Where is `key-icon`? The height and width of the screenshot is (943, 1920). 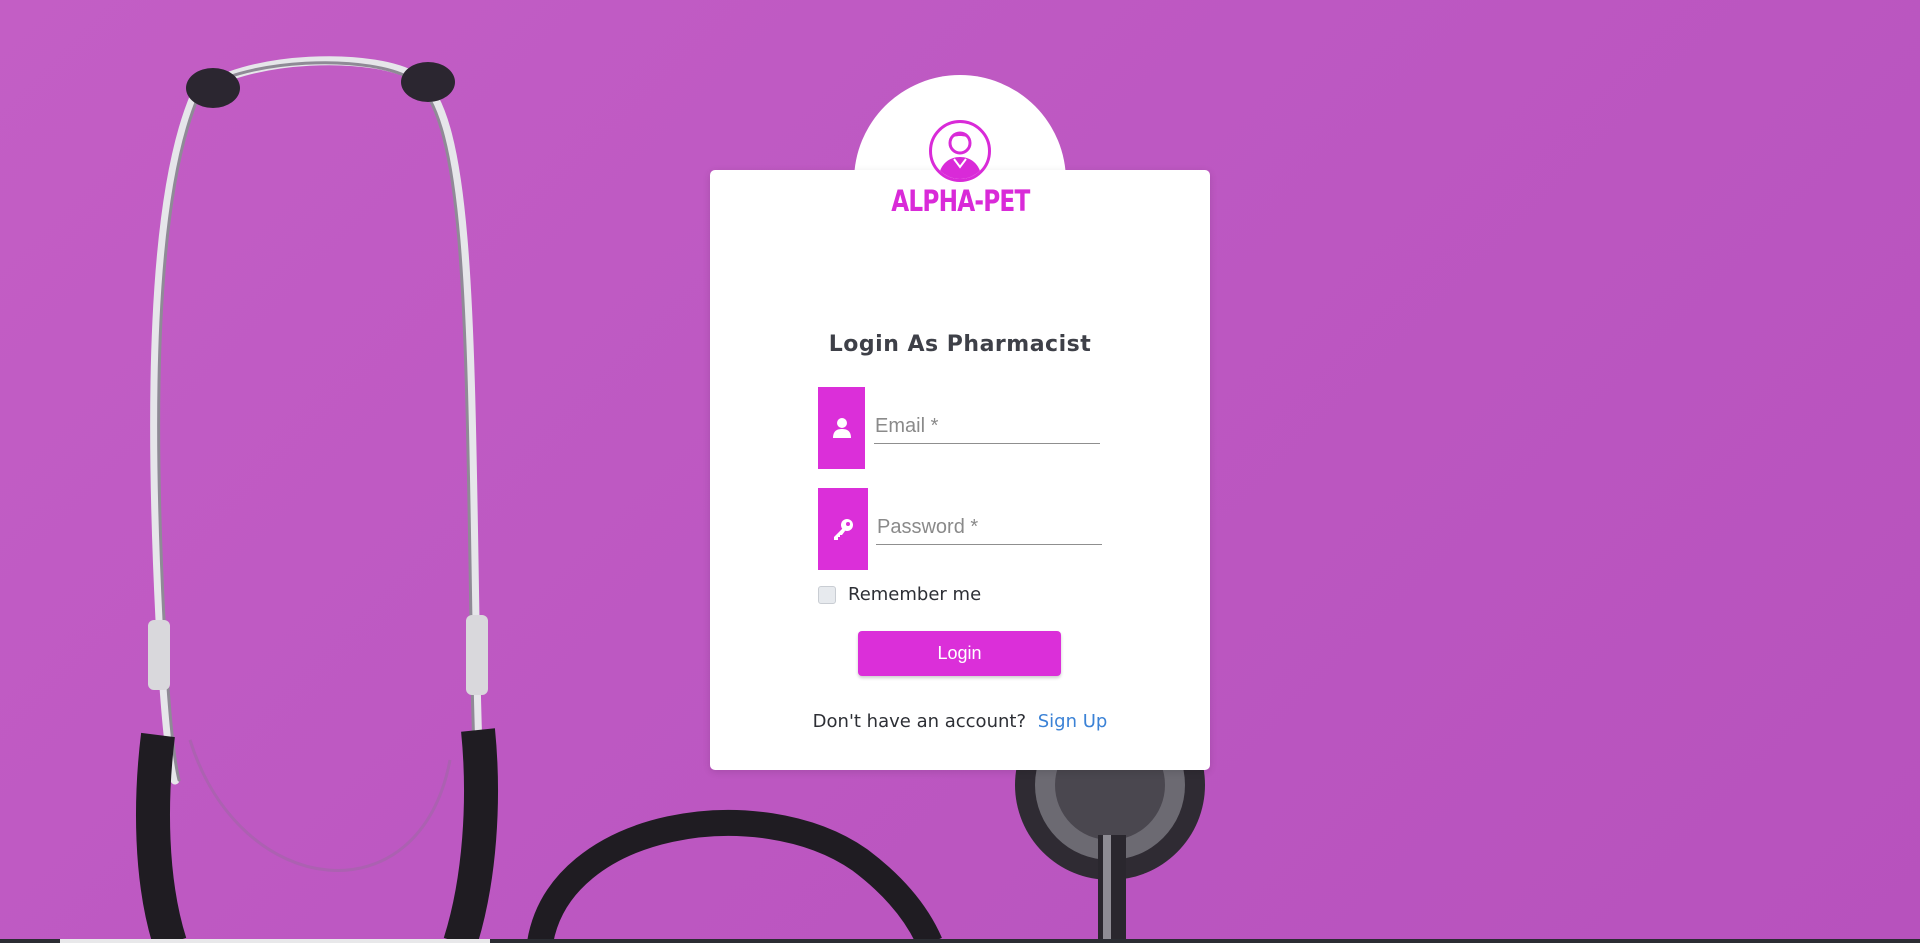 key-icon is located at coordinates (843, 529).